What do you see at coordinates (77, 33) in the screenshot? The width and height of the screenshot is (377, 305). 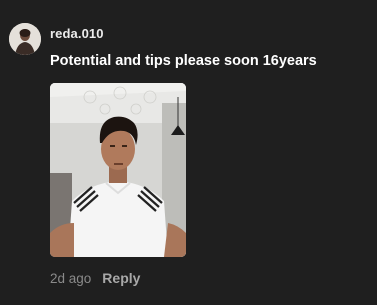 I see `username: reda.010` at bounding box center [77, 33].